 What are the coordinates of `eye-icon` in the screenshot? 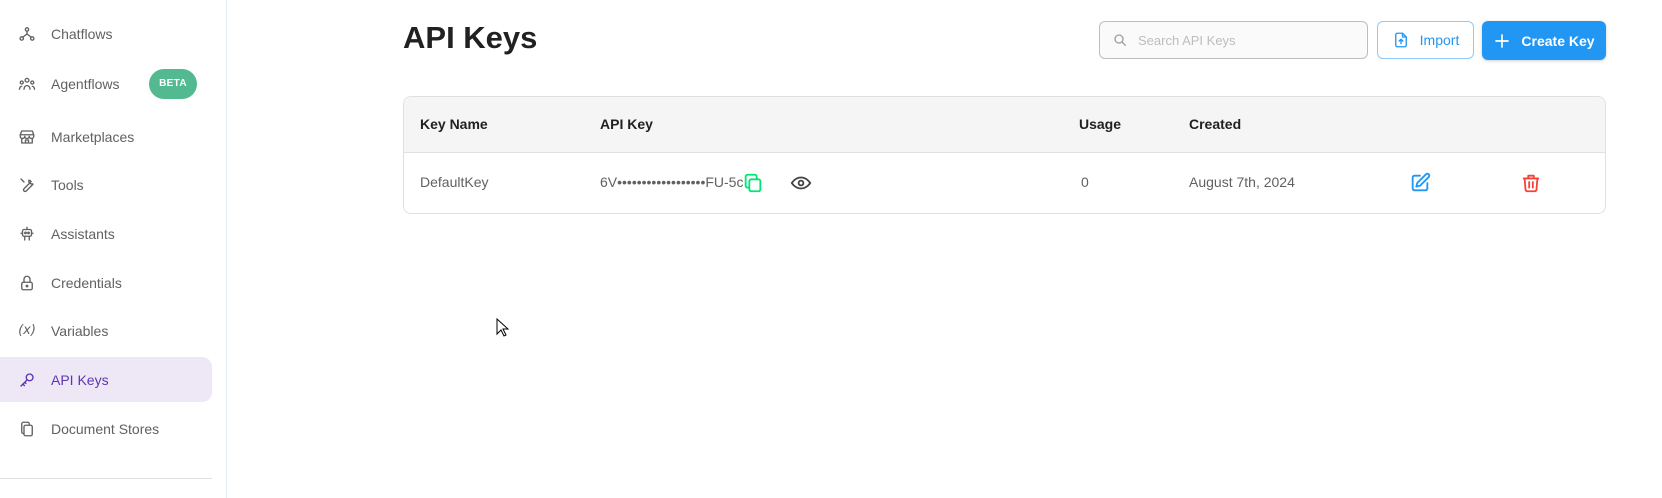 It's located at (801, 183).